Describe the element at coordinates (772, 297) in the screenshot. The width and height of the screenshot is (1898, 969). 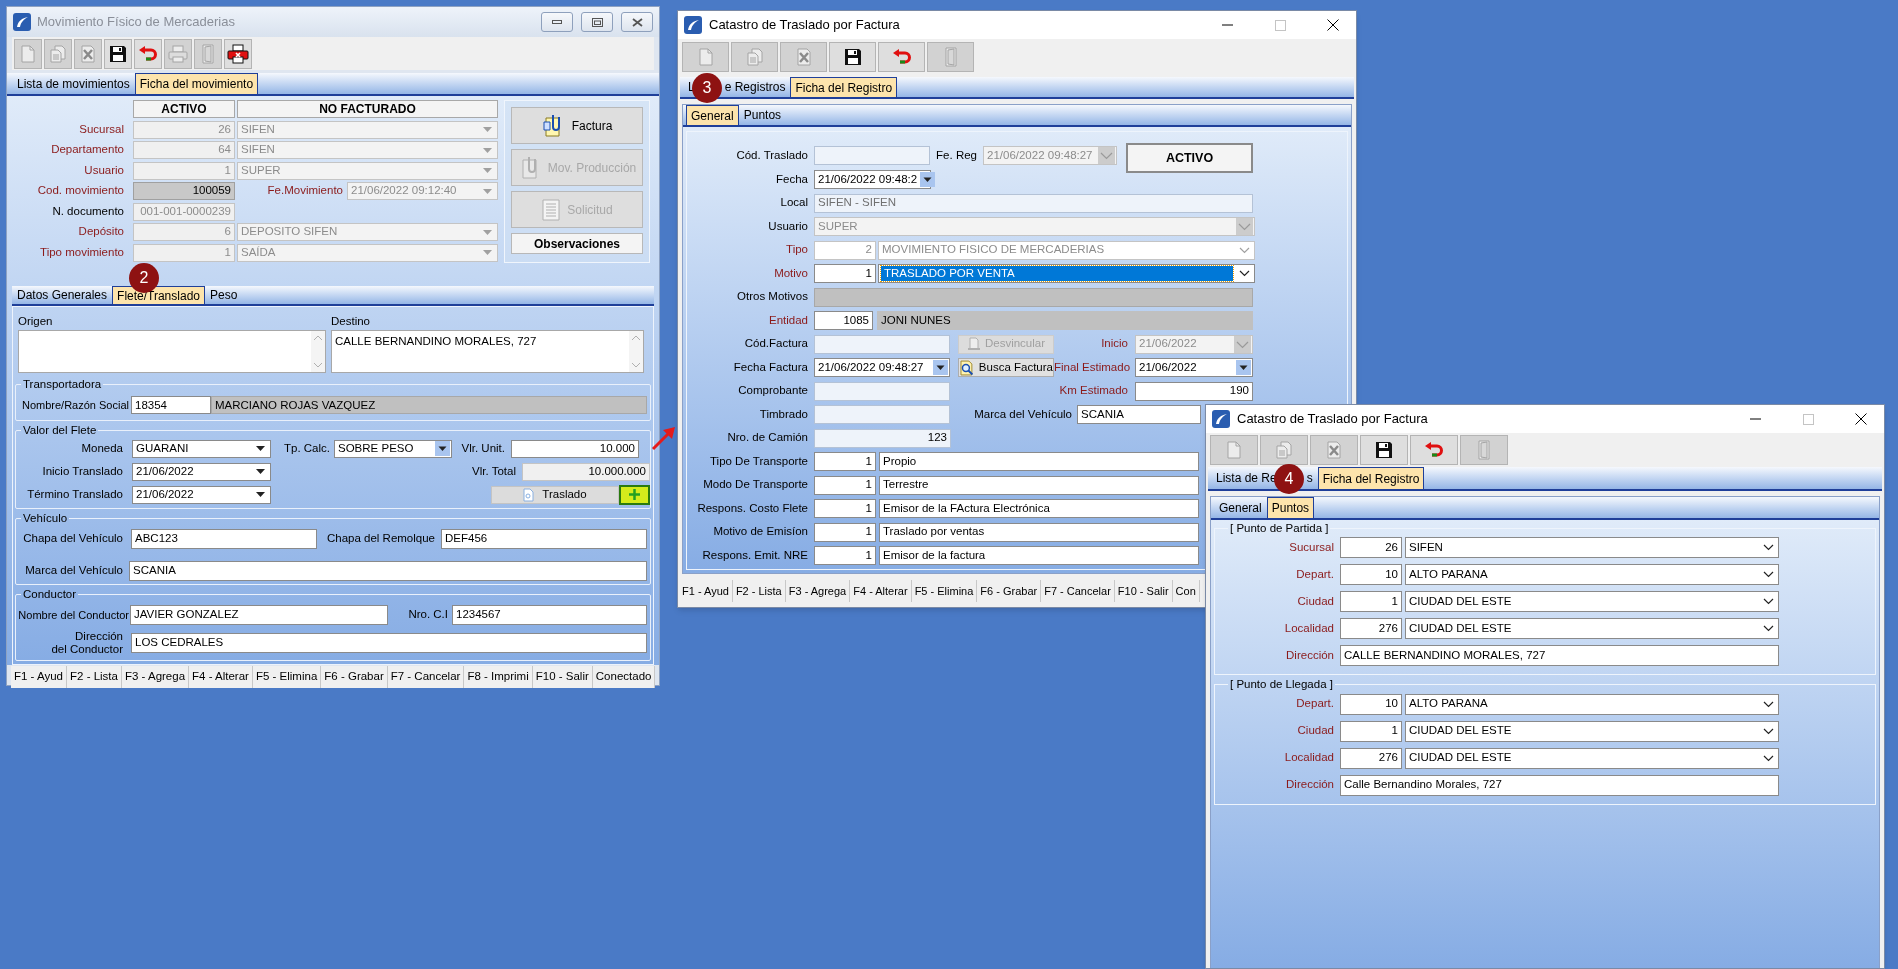
I see `field-label: Otros Motivos` at that location.